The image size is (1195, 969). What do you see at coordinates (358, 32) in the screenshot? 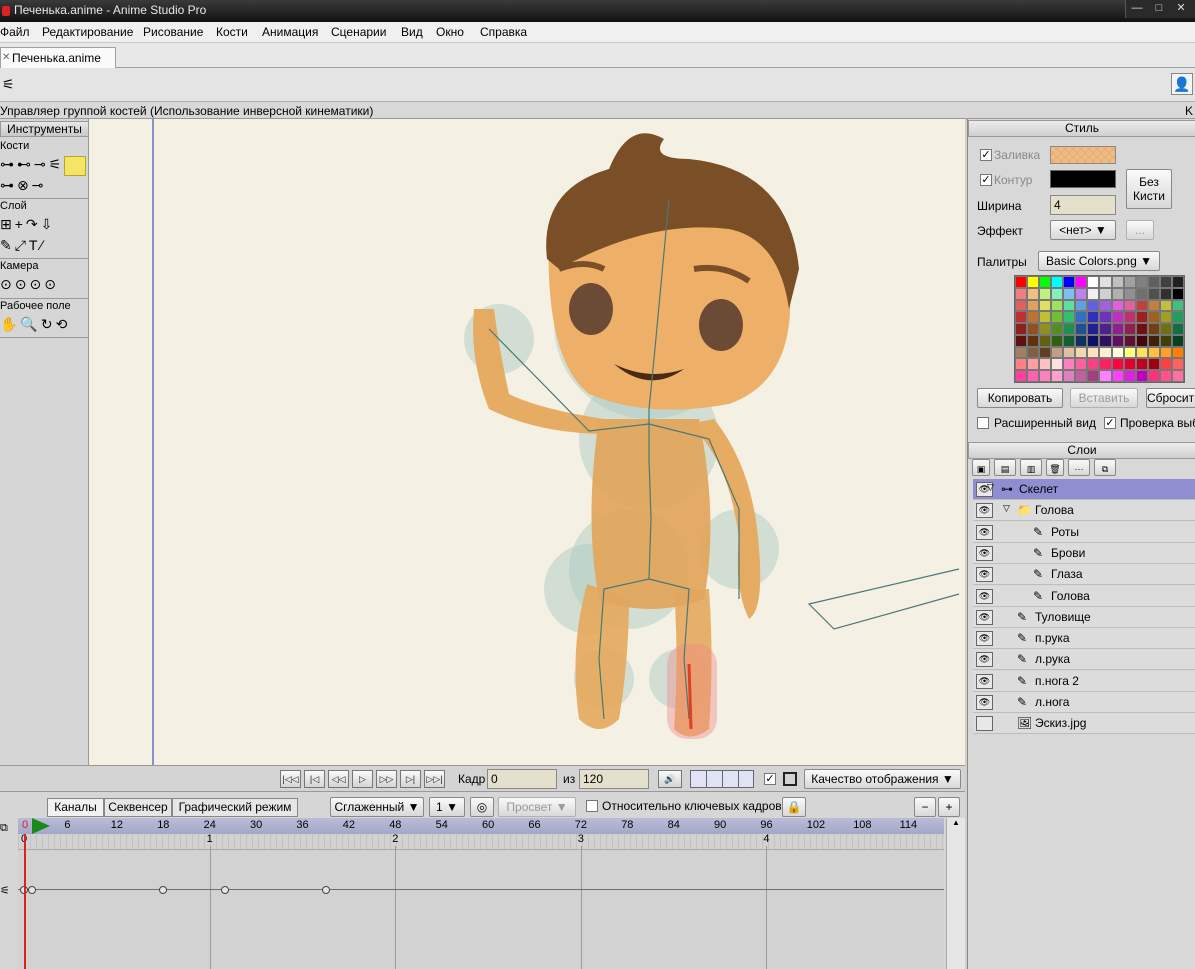
I see `menu-scripts: Сценарии` at bounding box center [358, 32].